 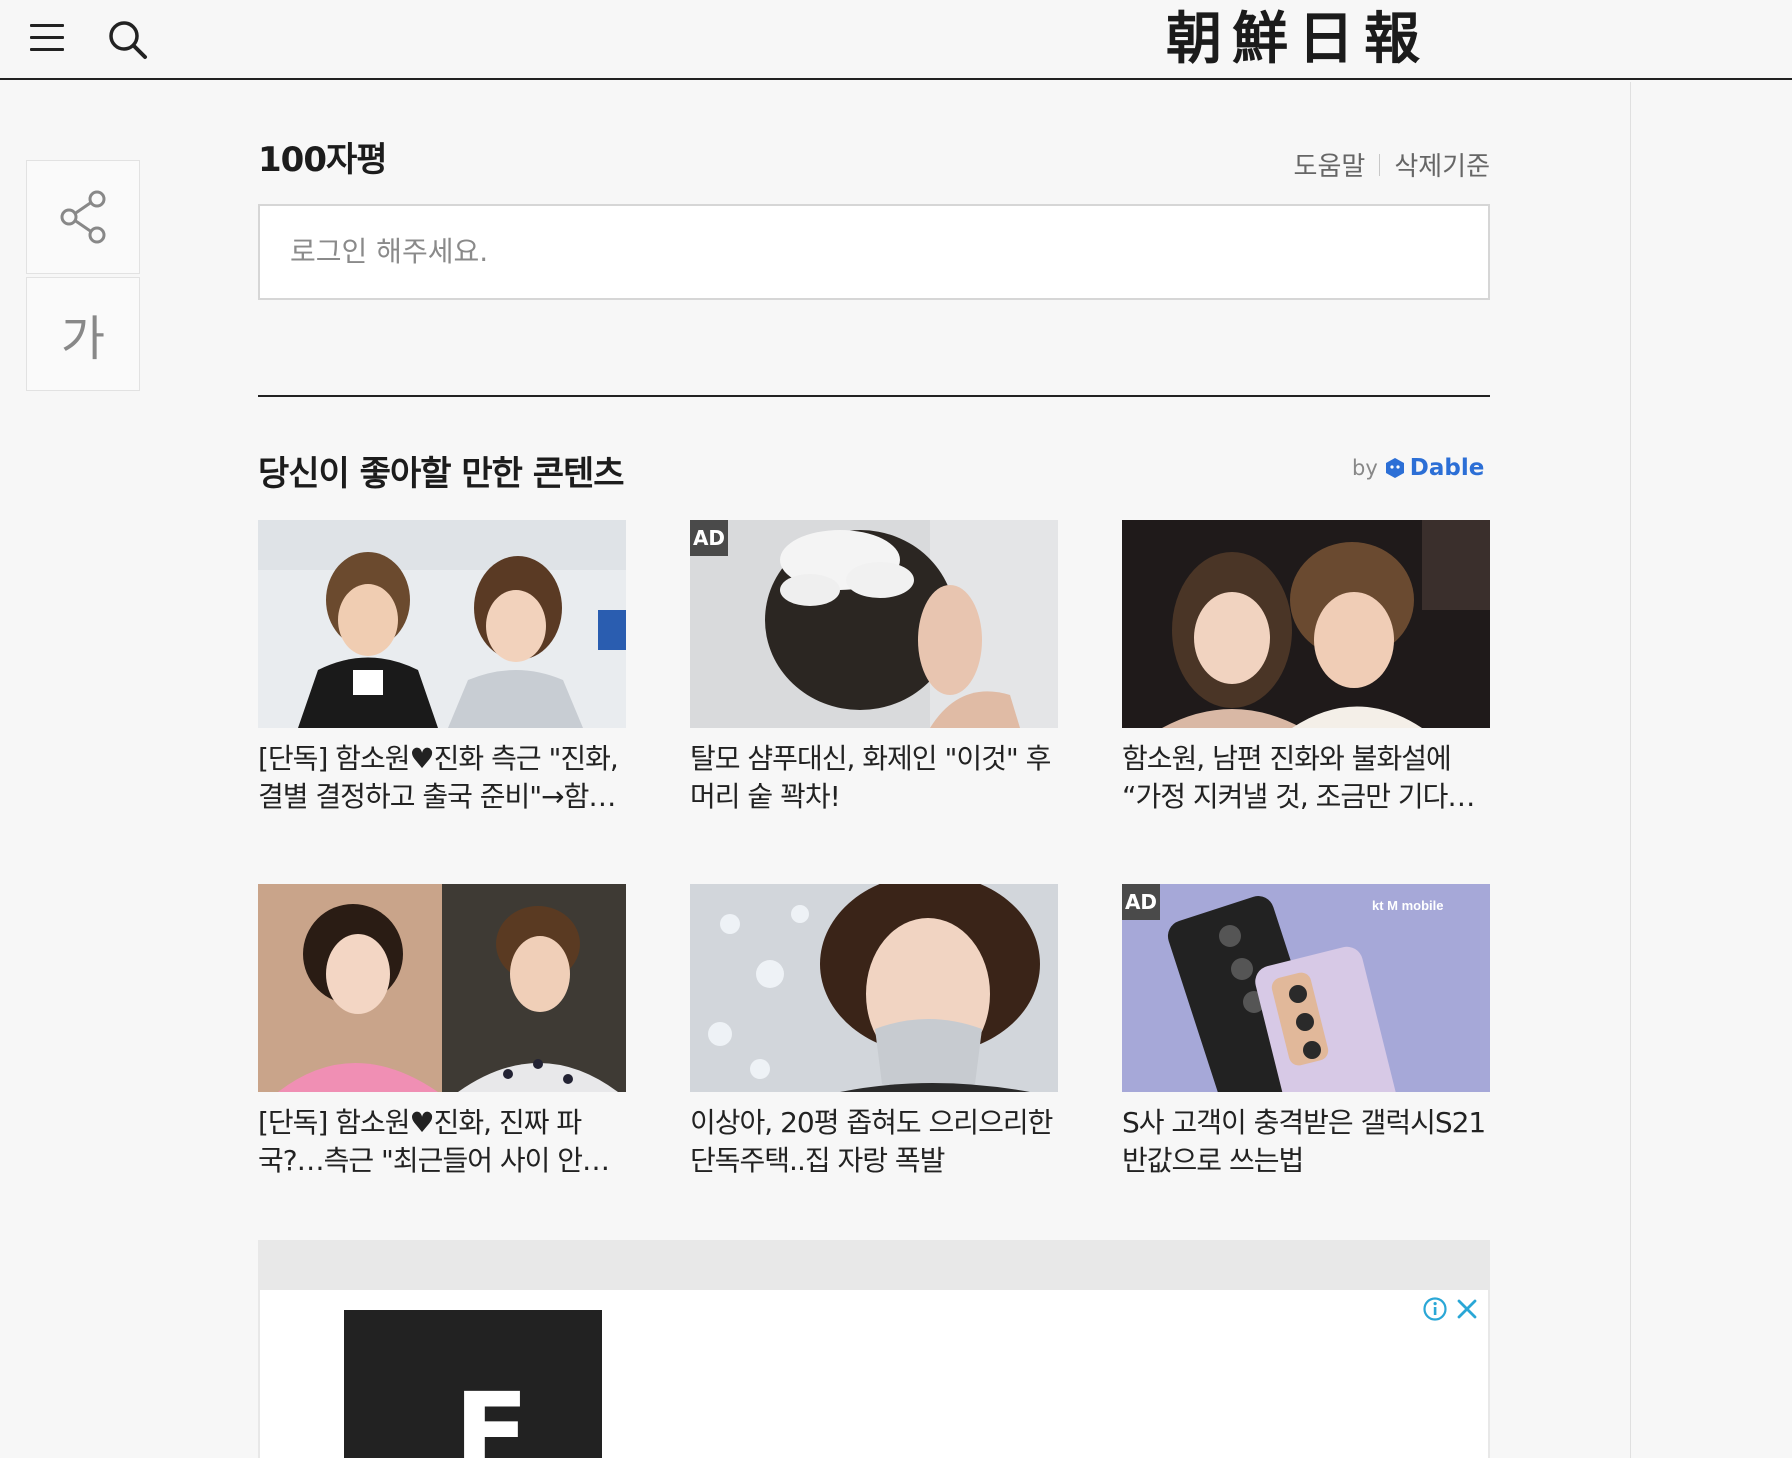 What do you see at coordinates (896, 40) in the screenshot?
I see `site-header: 朝鮮日報` at bounding box center [896, 40].